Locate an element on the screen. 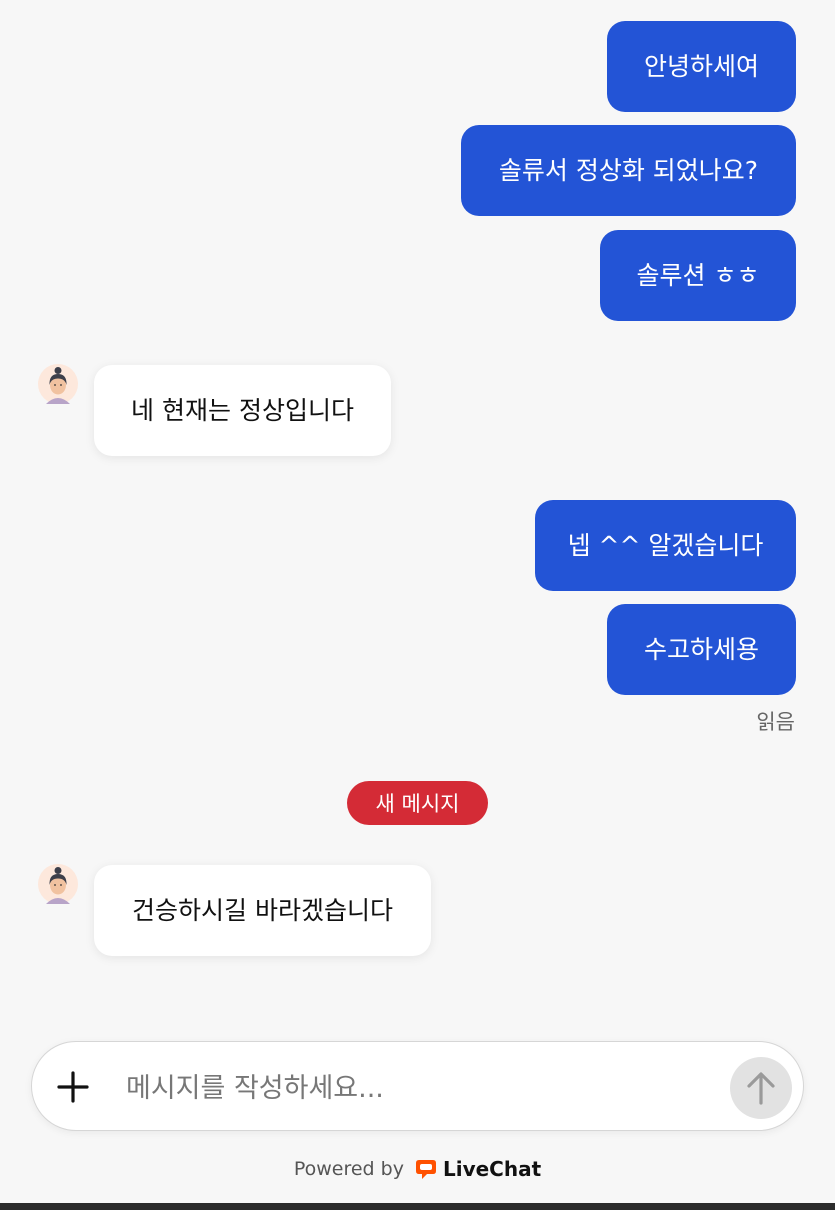 The width and height of the screenshot is (835, 1210). message-text: 솔루션 ㅎㅎ is located at coordinates (698, 275).